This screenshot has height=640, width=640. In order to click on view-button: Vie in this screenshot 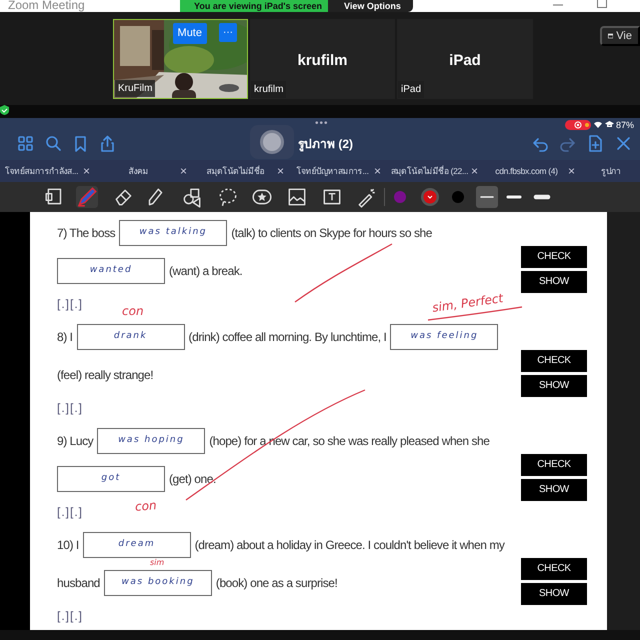, I will do `click(620, 36)`.